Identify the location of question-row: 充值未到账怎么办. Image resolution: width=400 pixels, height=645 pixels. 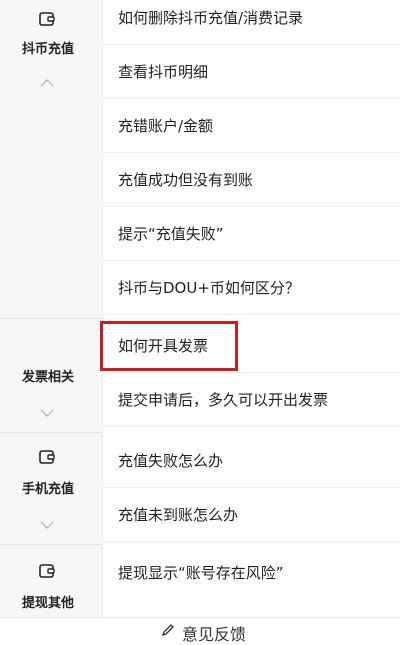
(251, 515).